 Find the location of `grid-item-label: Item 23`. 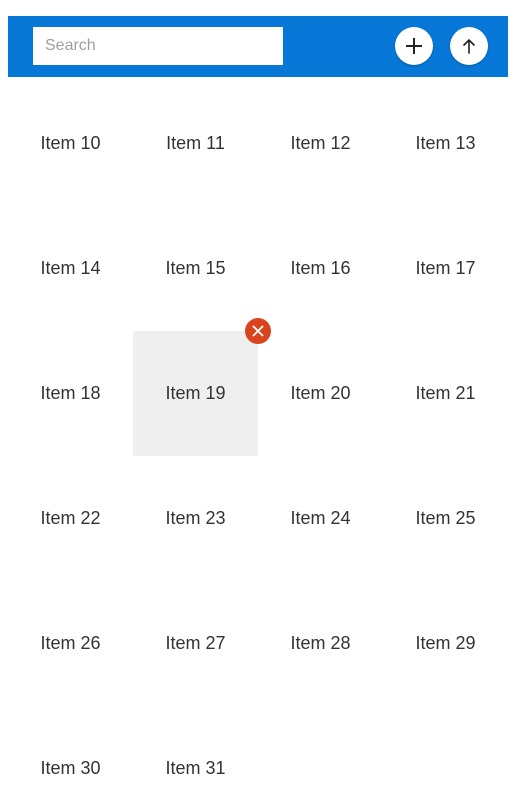

grid-item-label: Item 23 is located at coordinates (195, 518).